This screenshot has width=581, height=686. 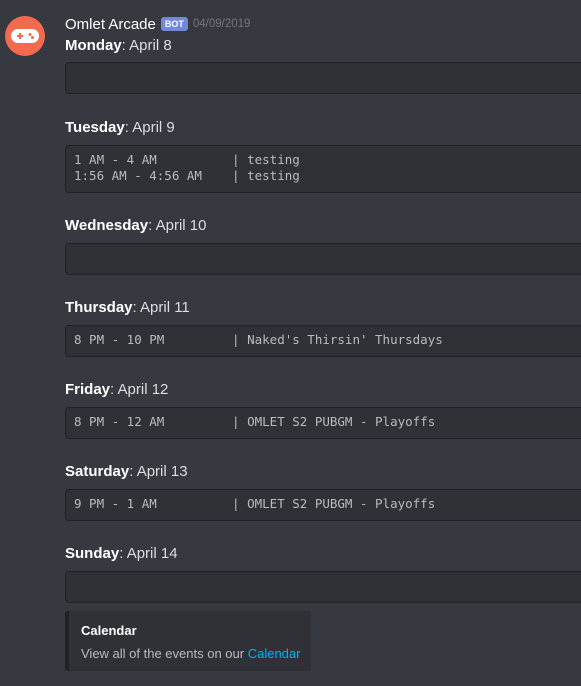 What do you see at coordinates (221, 24) in the screenshot?
I see `timestamp: 04/09/2019` at bounding box center [221, 24].